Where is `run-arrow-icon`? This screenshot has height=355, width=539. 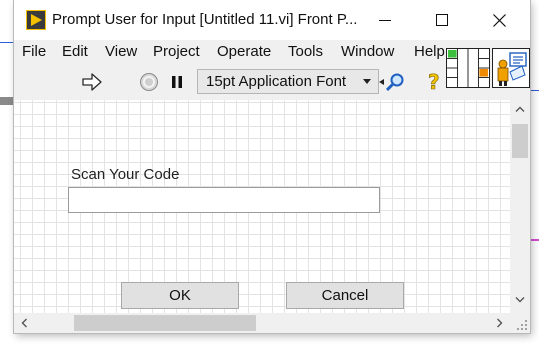
run-arrow-icon is located at coordinates (92, 82).